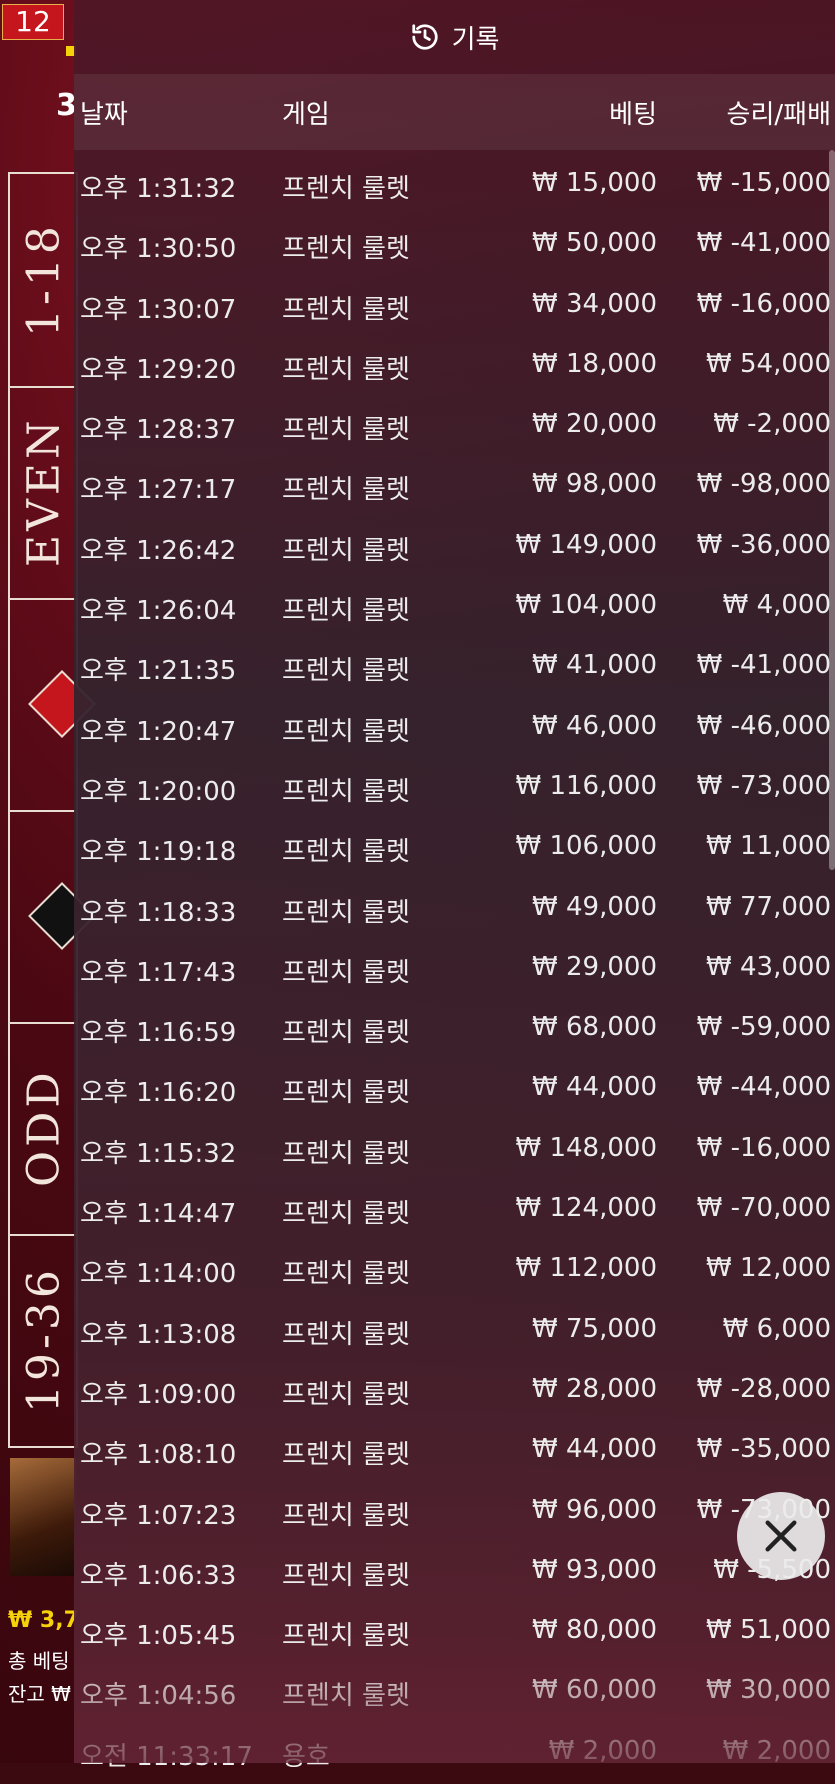 This screenshot has height=1784, width=835. I want to click on panel-header: 기록, so click(454, 37).